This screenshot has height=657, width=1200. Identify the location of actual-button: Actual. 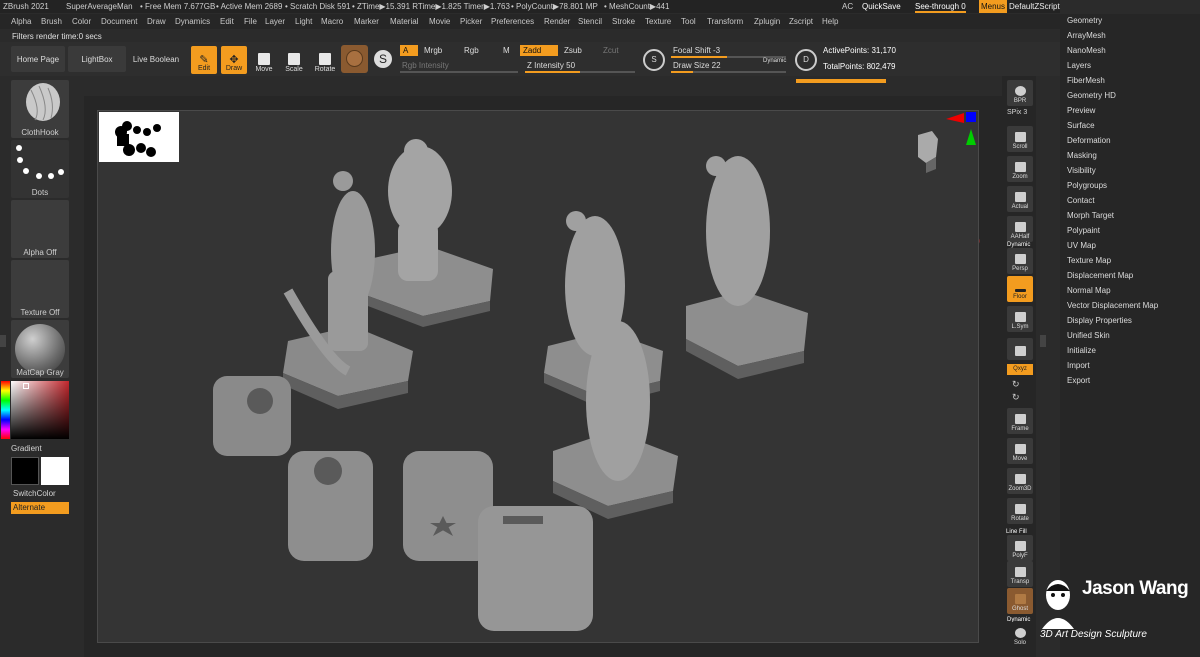
(1020, 199).